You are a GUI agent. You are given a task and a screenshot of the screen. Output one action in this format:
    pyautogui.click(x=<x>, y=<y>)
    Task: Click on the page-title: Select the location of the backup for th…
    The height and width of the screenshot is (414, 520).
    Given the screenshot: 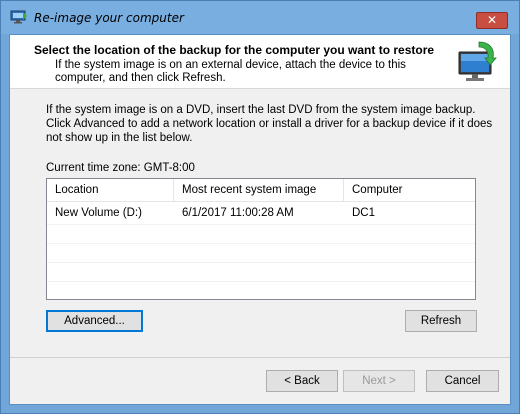 What is the action you would take?
    pyautogui.click(x=234, y=50)
    